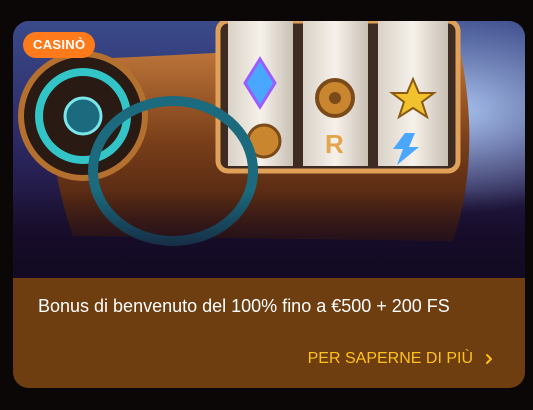 Image resolution: width=533 pixels, height=410 pixels. What do you see at coordinates (59, 45) in the screenshot?
I see `category-badge: CASINÒ` at bounding box center [59, 45].